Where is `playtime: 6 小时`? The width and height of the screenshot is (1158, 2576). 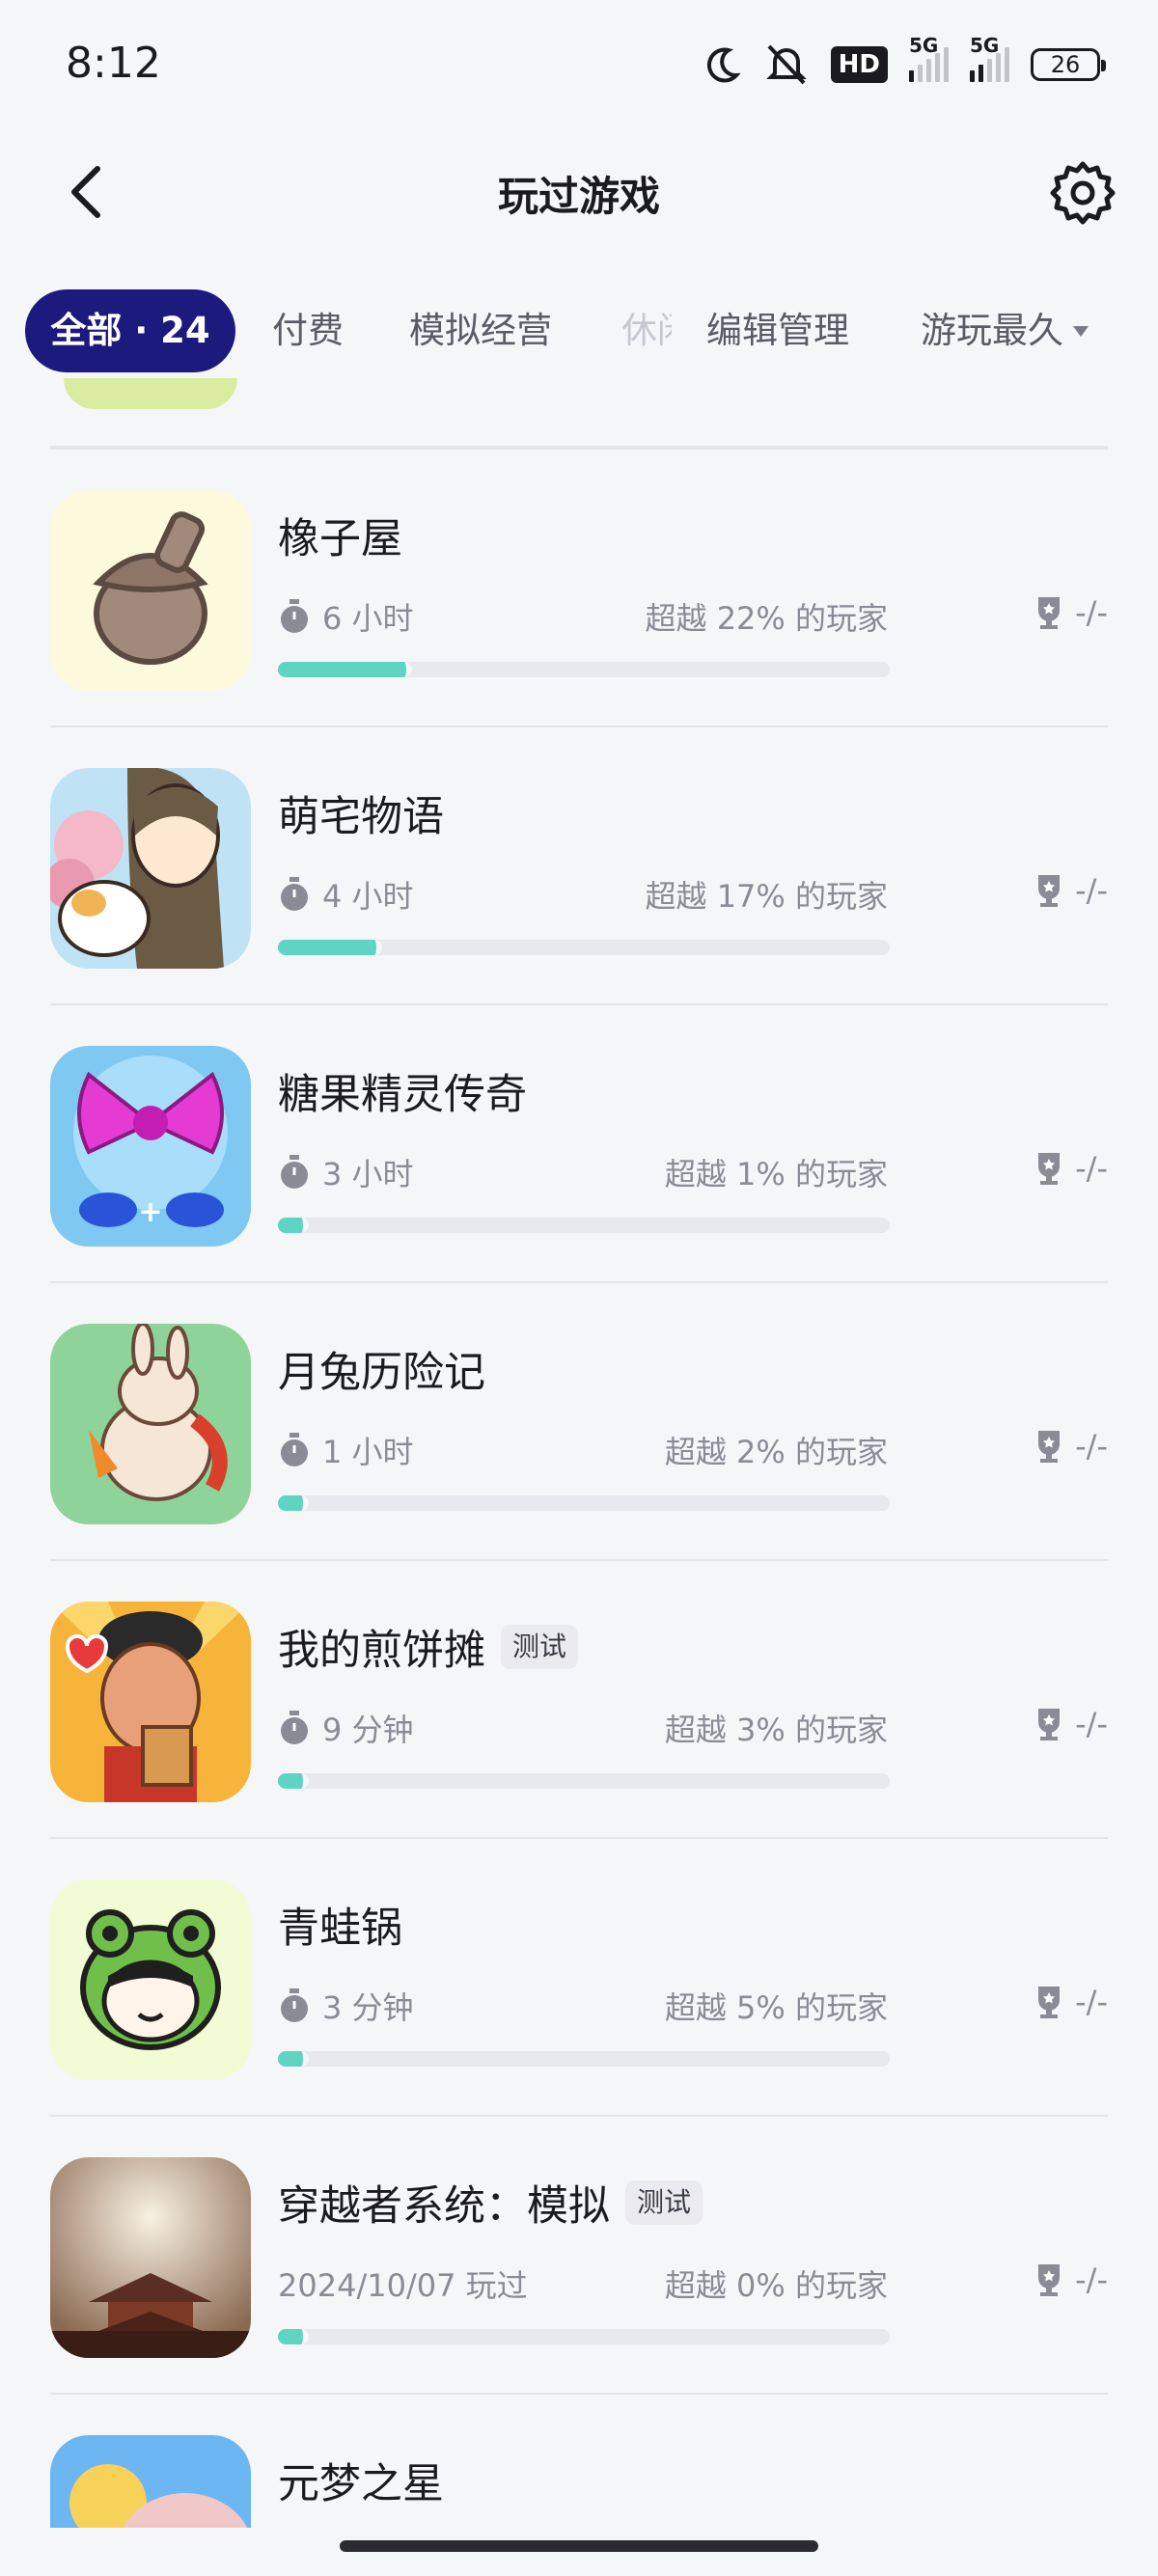
playtime: 6 小时 is located at coordinates (346, 617).